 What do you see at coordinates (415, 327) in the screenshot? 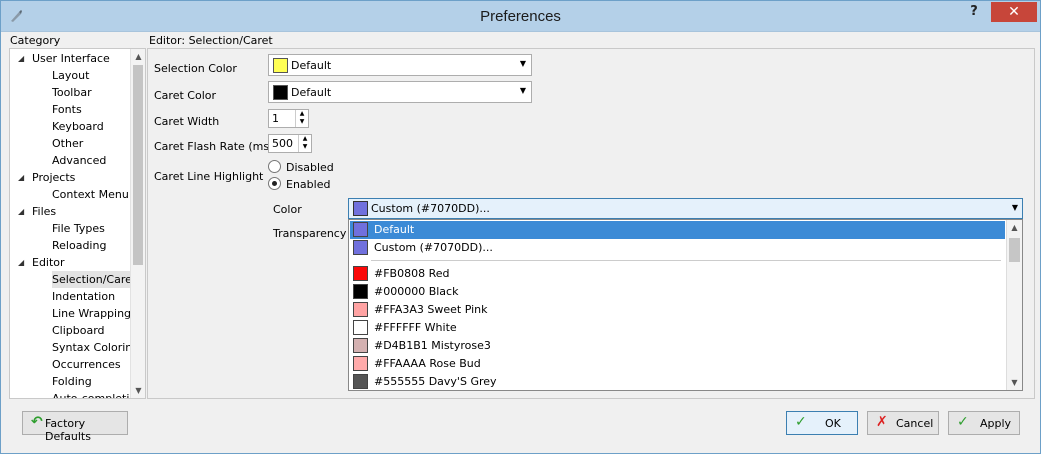
I see `color-option-label: #FFFFFF White` at bounding box center [415, 327].